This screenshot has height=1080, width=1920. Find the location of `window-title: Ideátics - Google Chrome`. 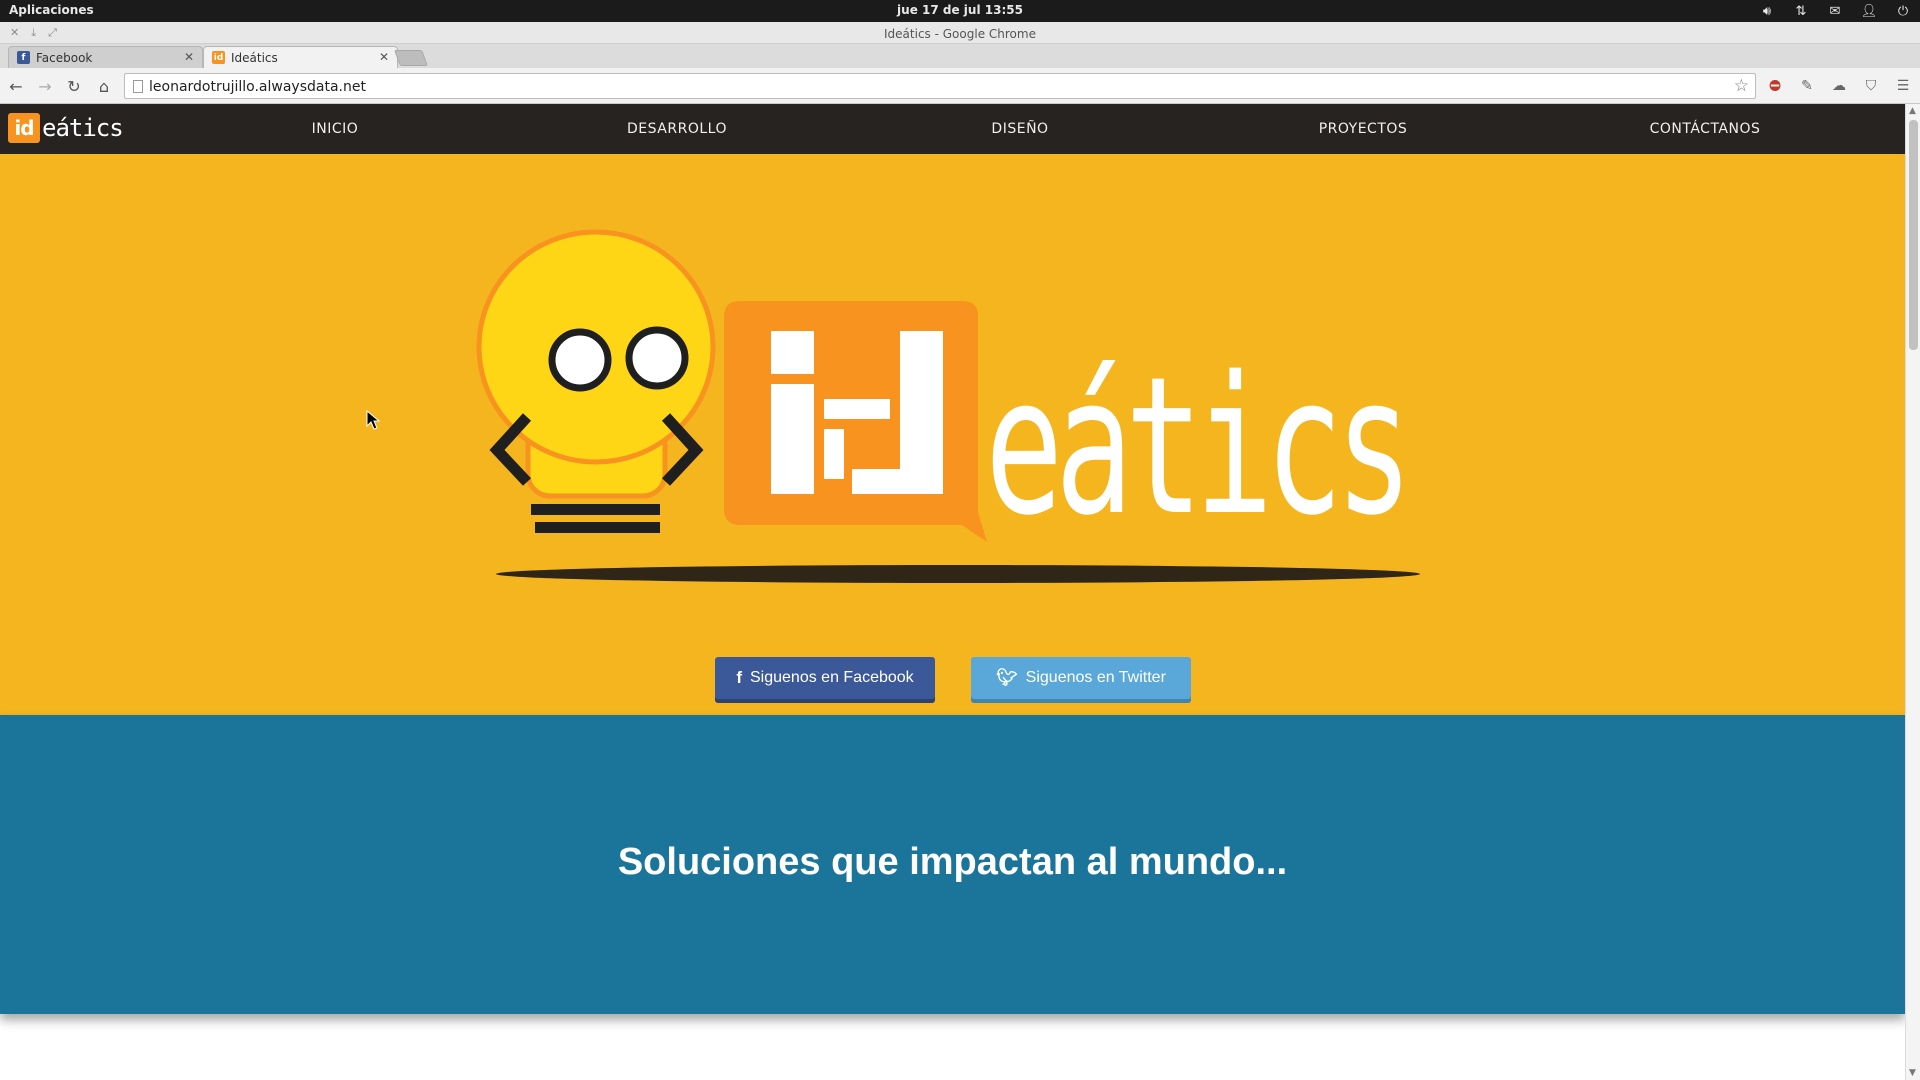

window-title: Ideátics - Google Chrome is located at coordinates (960, 34).